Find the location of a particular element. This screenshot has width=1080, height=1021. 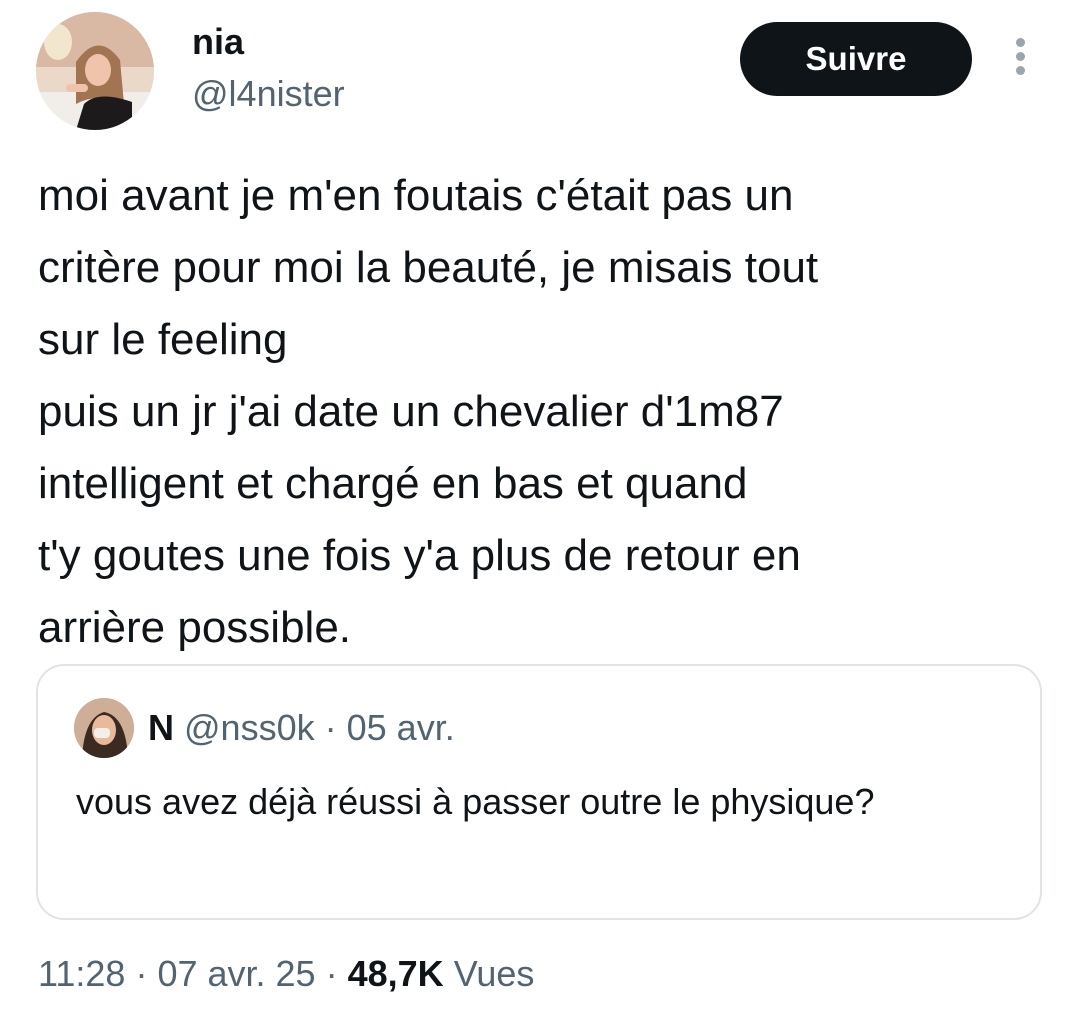

quoted-tweet-date: 05 avr. is located at coordinates (401, 727).